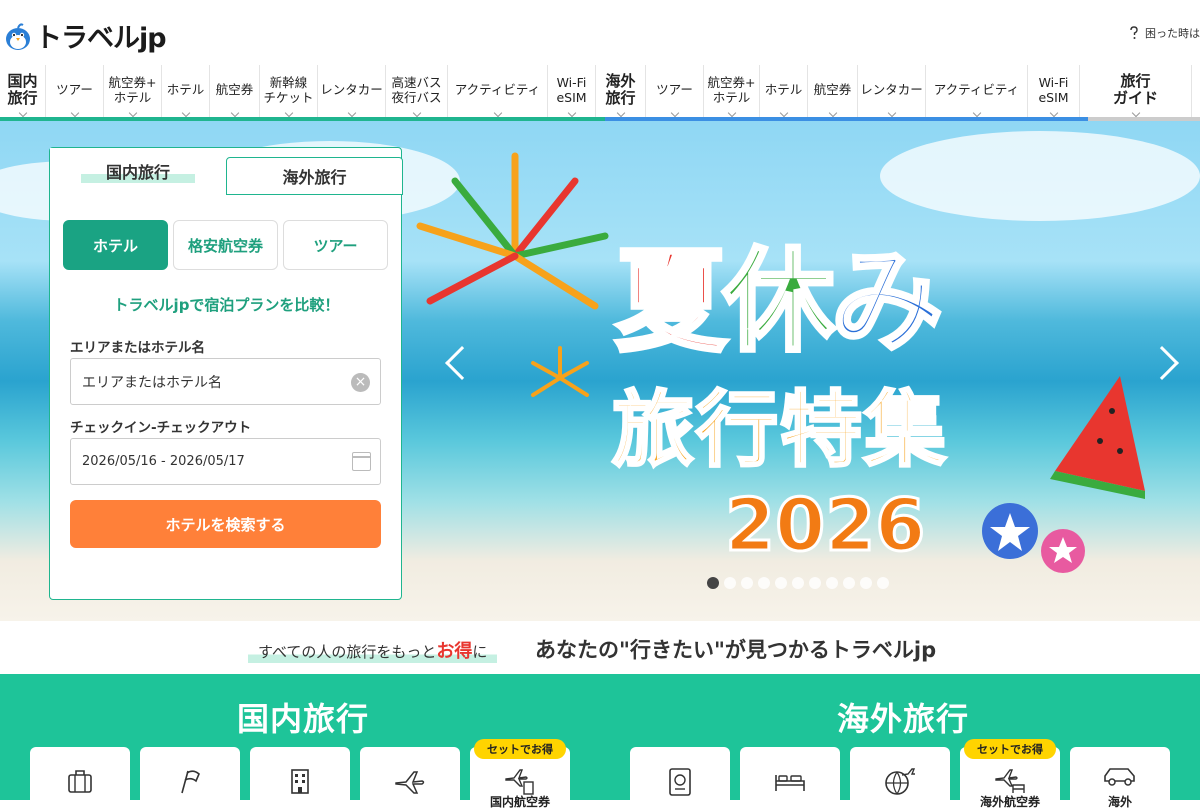  I want to click on tagline-right: あなたの"行きたい"が見つかるトラベルjp, so click(736, 650).